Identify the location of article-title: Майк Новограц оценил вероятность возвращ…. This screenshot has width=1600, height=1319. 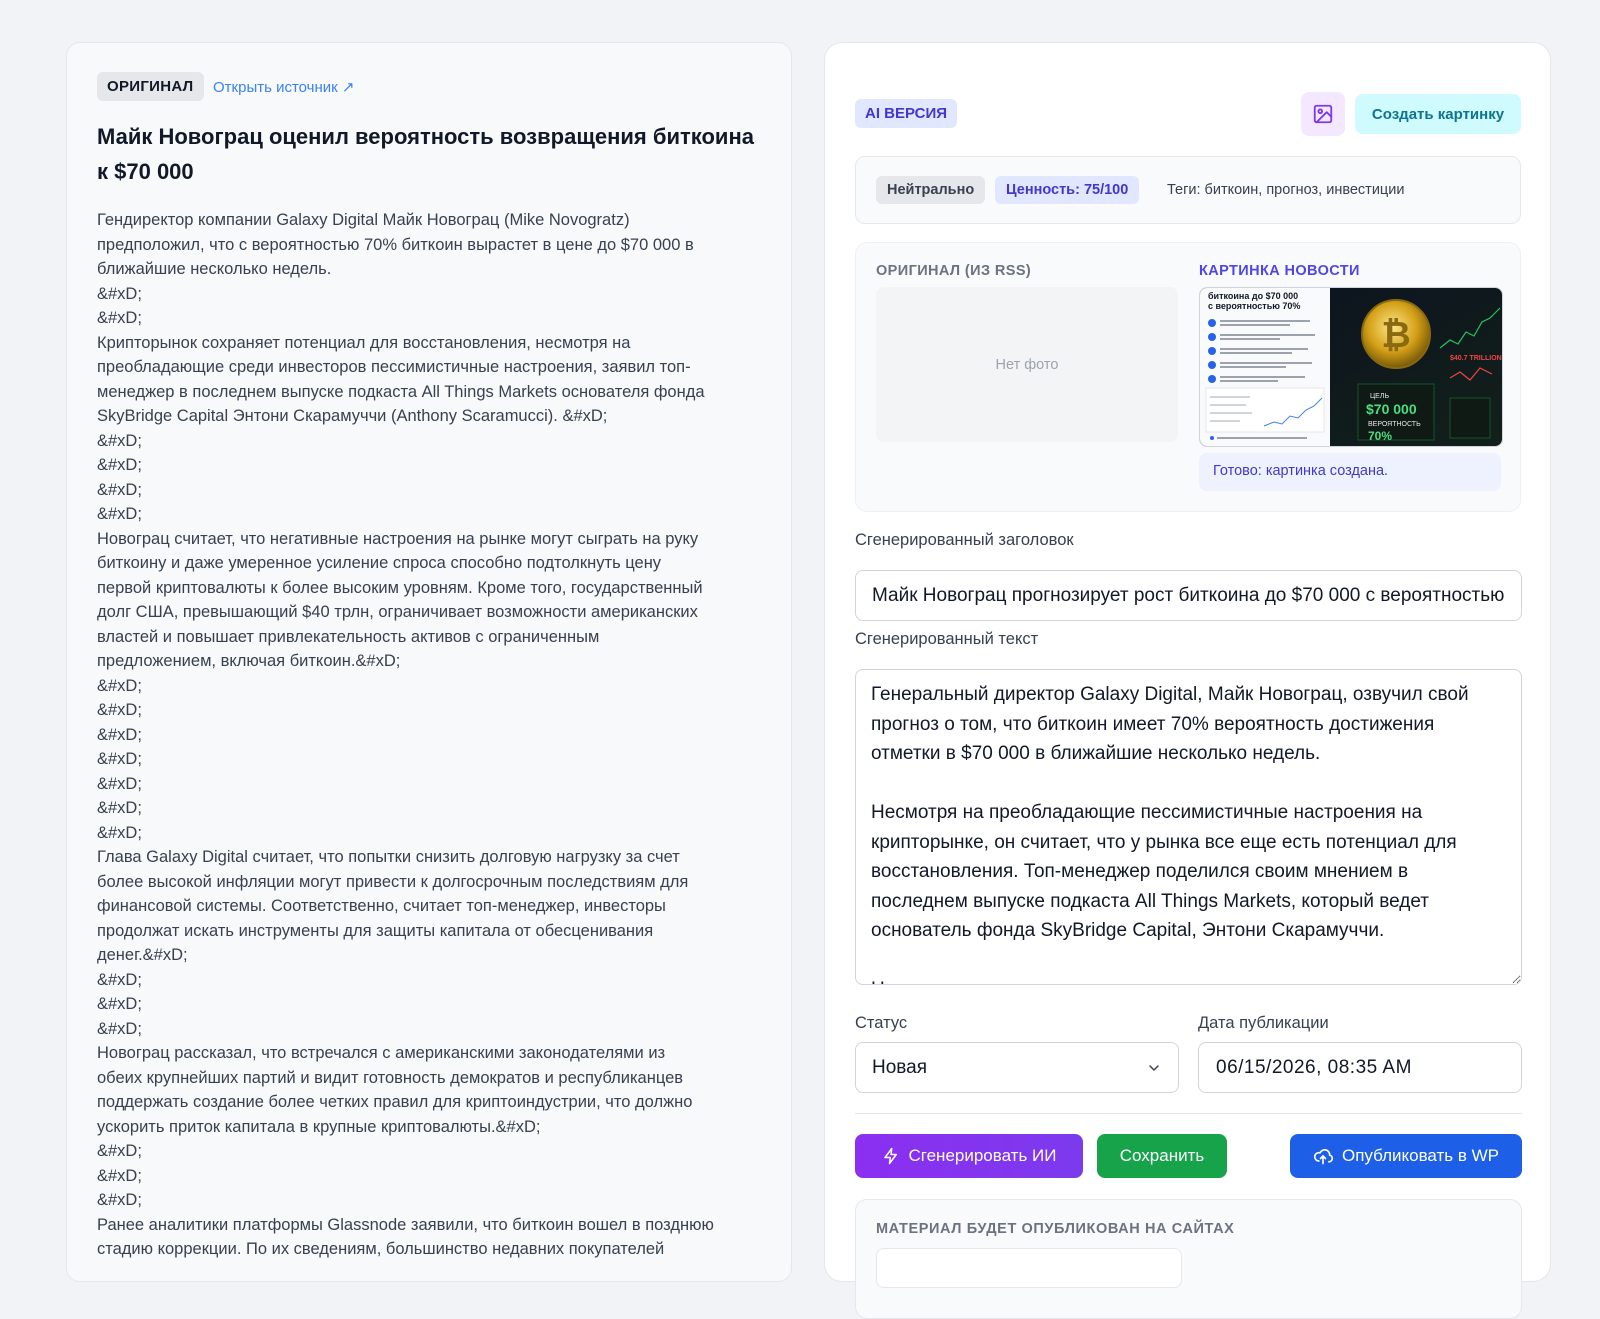
(425, 154).